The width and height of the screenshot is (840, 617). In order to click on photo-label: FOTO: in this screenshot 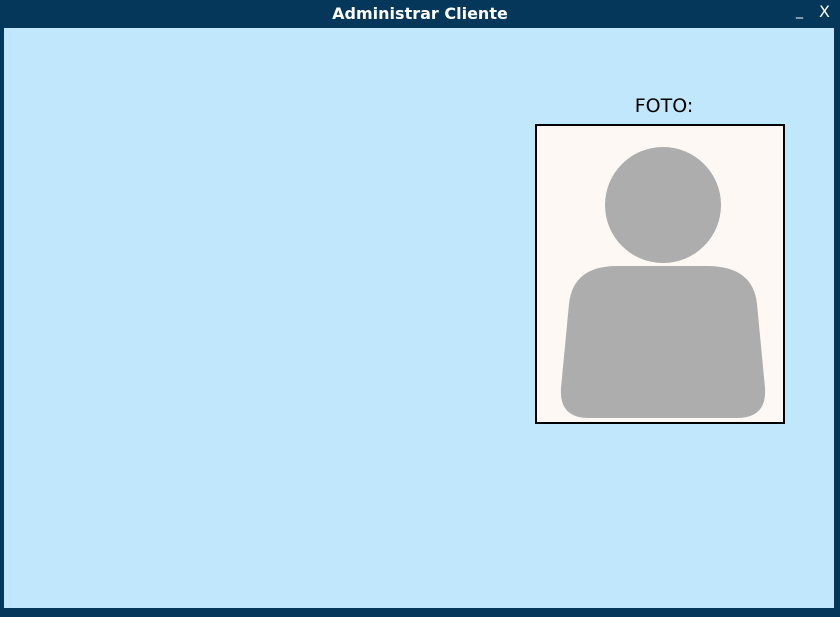, I will do `click(664, 106)`.